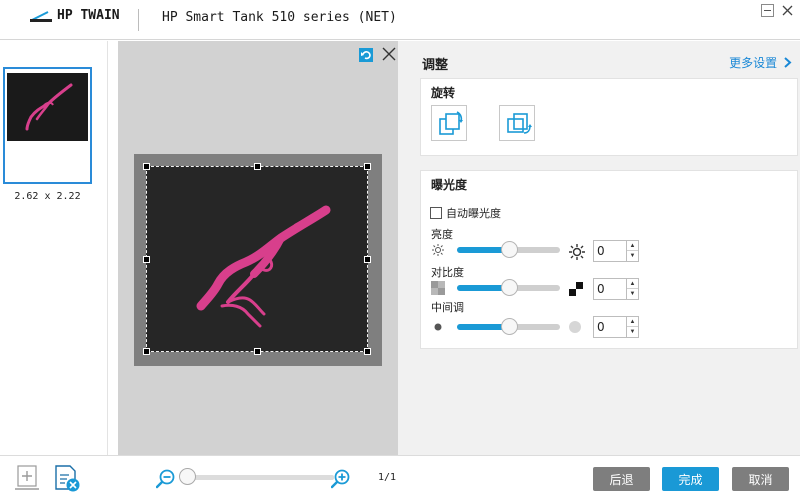  What do you see at coordinates (519, 123) in the screenshot?
I see `rotate-right-icon` at bounding box center [519, 123].